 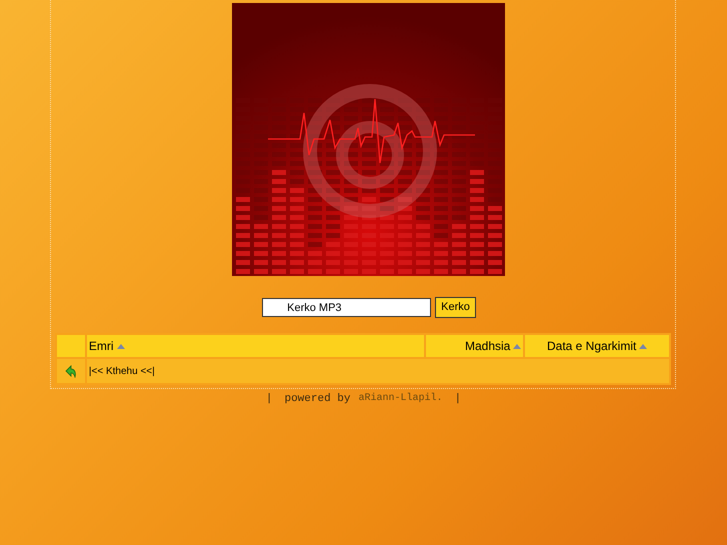 I want to click on back-arrow-icon, so click(x=70, y=371).